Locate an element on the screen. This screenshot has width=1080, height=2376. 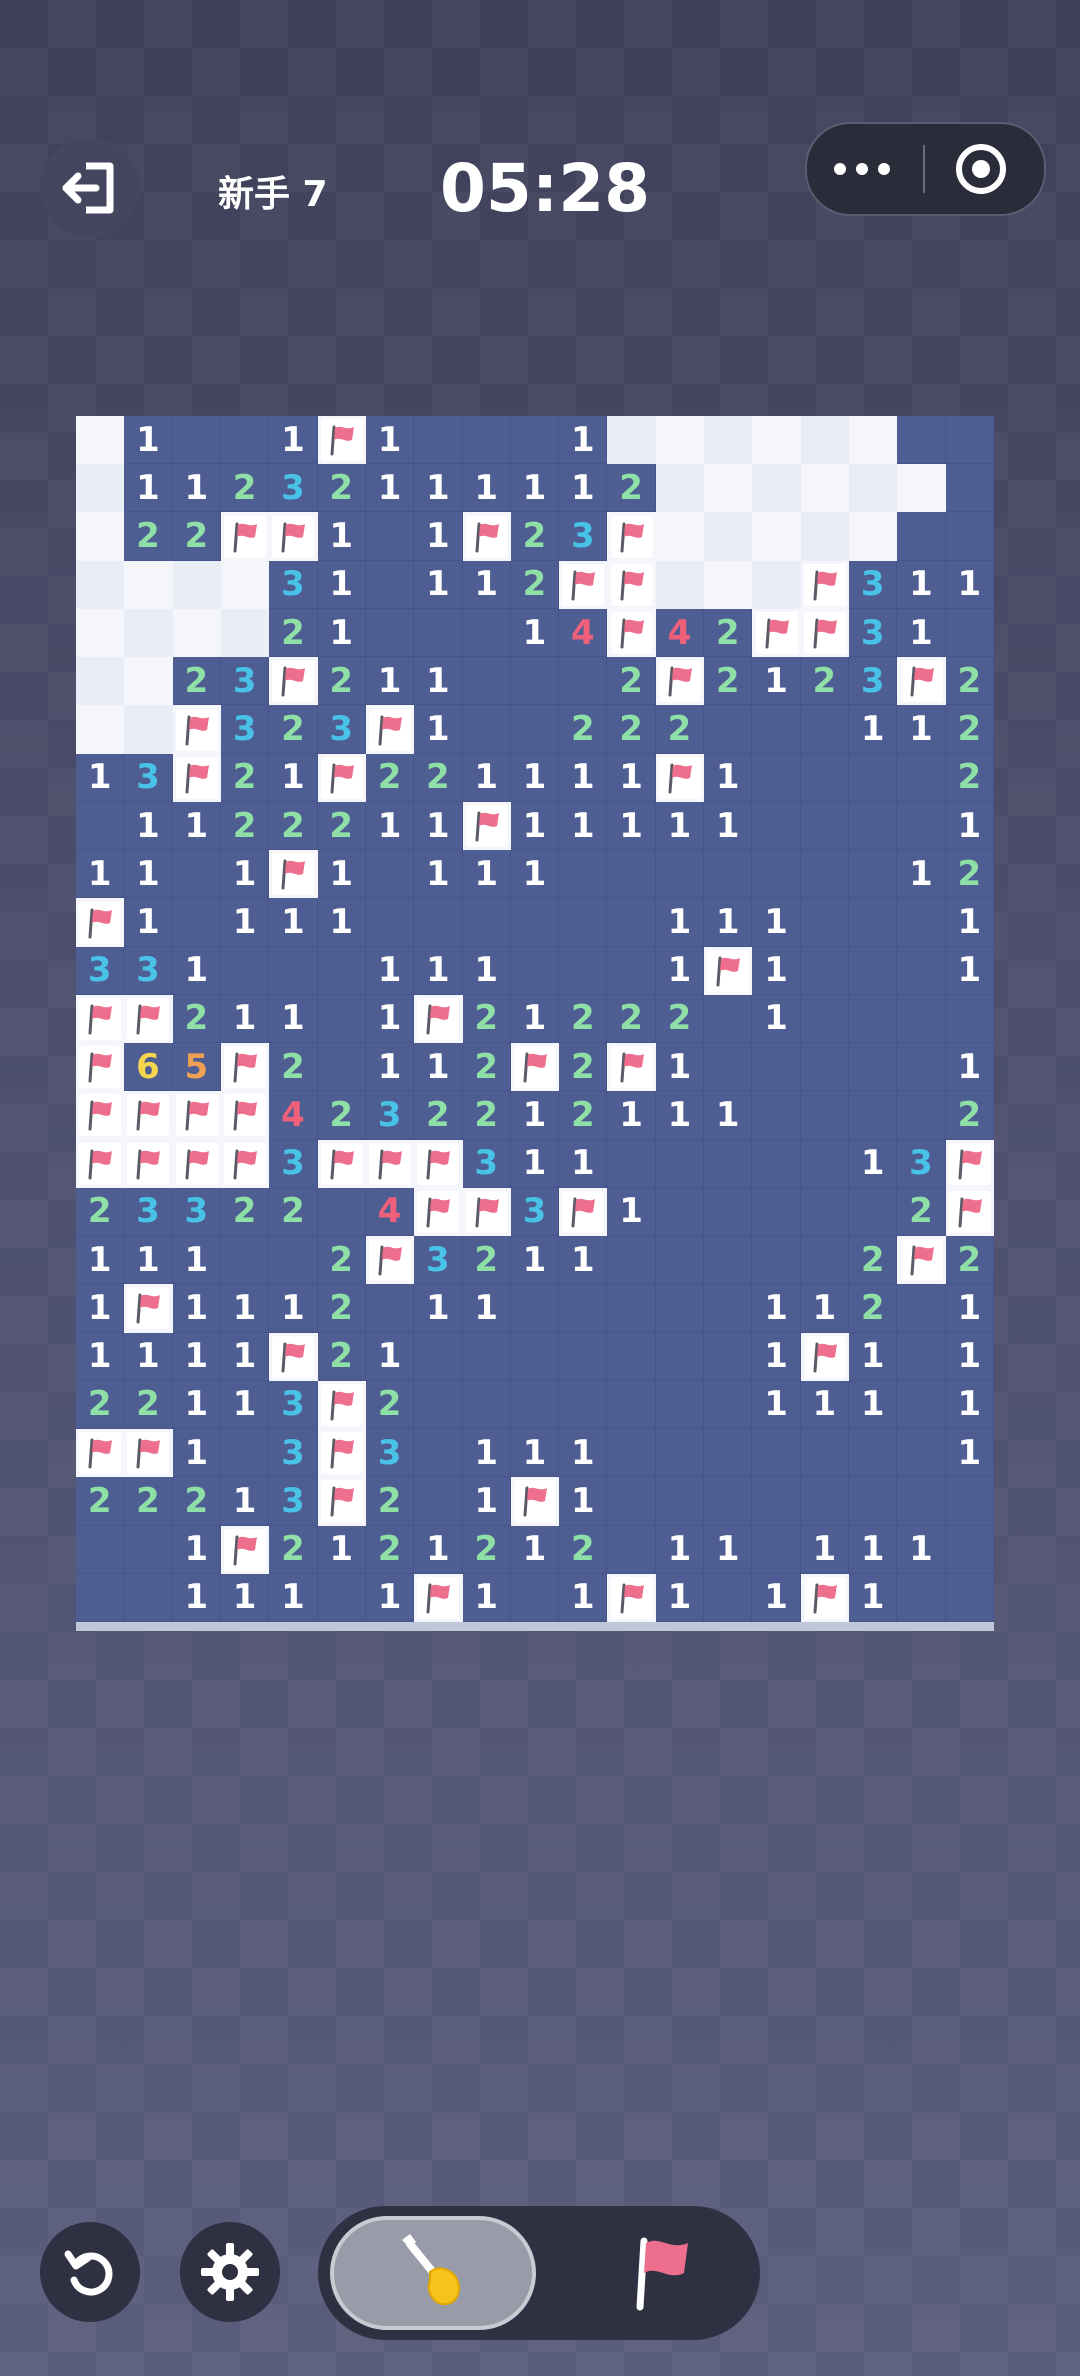
close-mini-program-button is located at coordinates (981, 169).